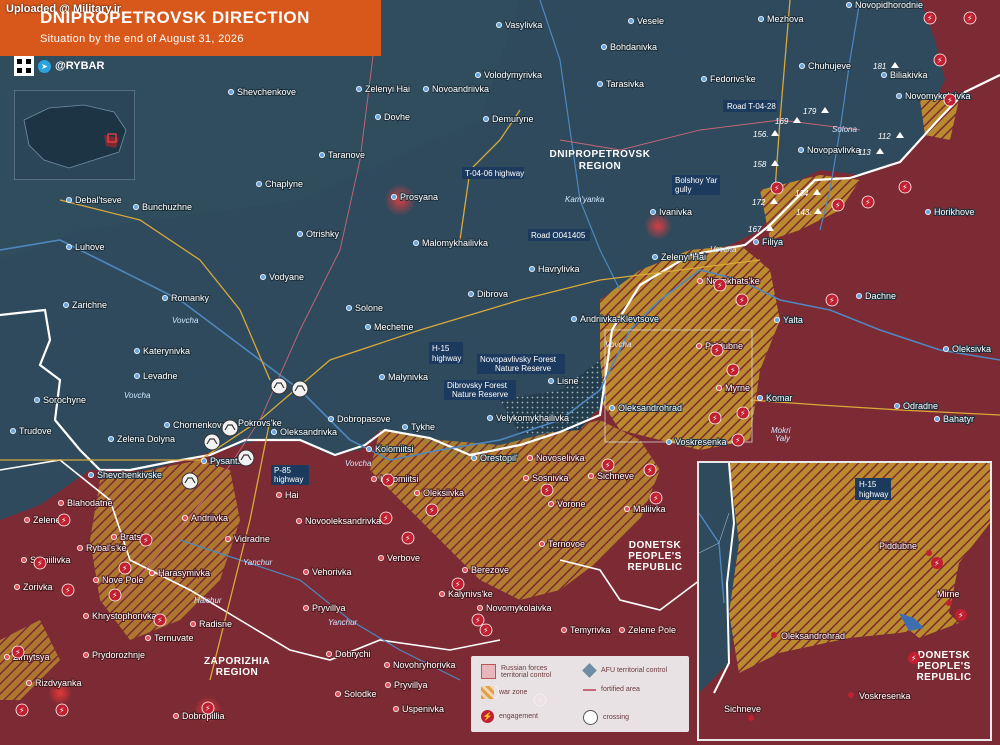 This screenshot has height=745, width=1000. I want to click on svg-text: T-04-06 highway, so click(494, 173).